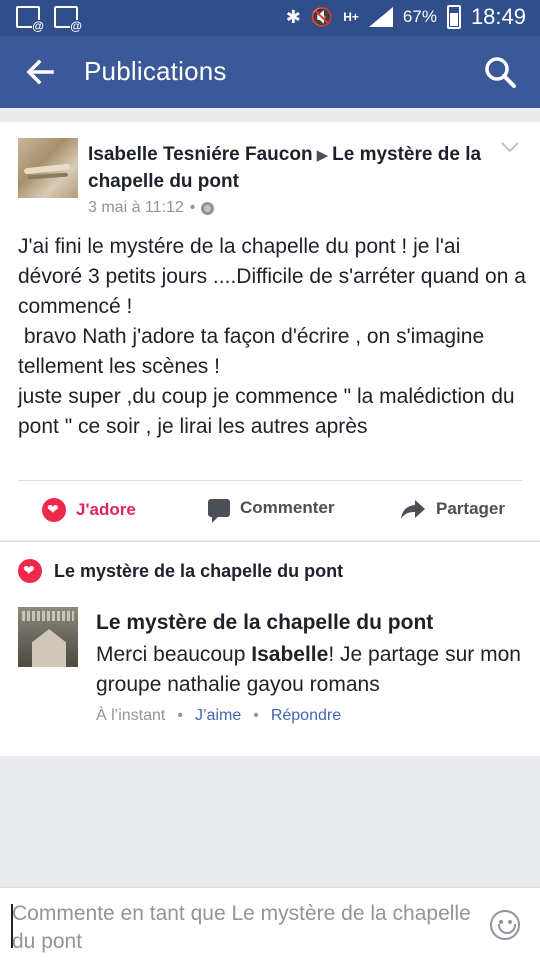 This screenshot has height=960, width=540. What do you see at coordinates (498, 16) in the screenshot?
I see `clock: 18:49` at bounding box center [498, 16].